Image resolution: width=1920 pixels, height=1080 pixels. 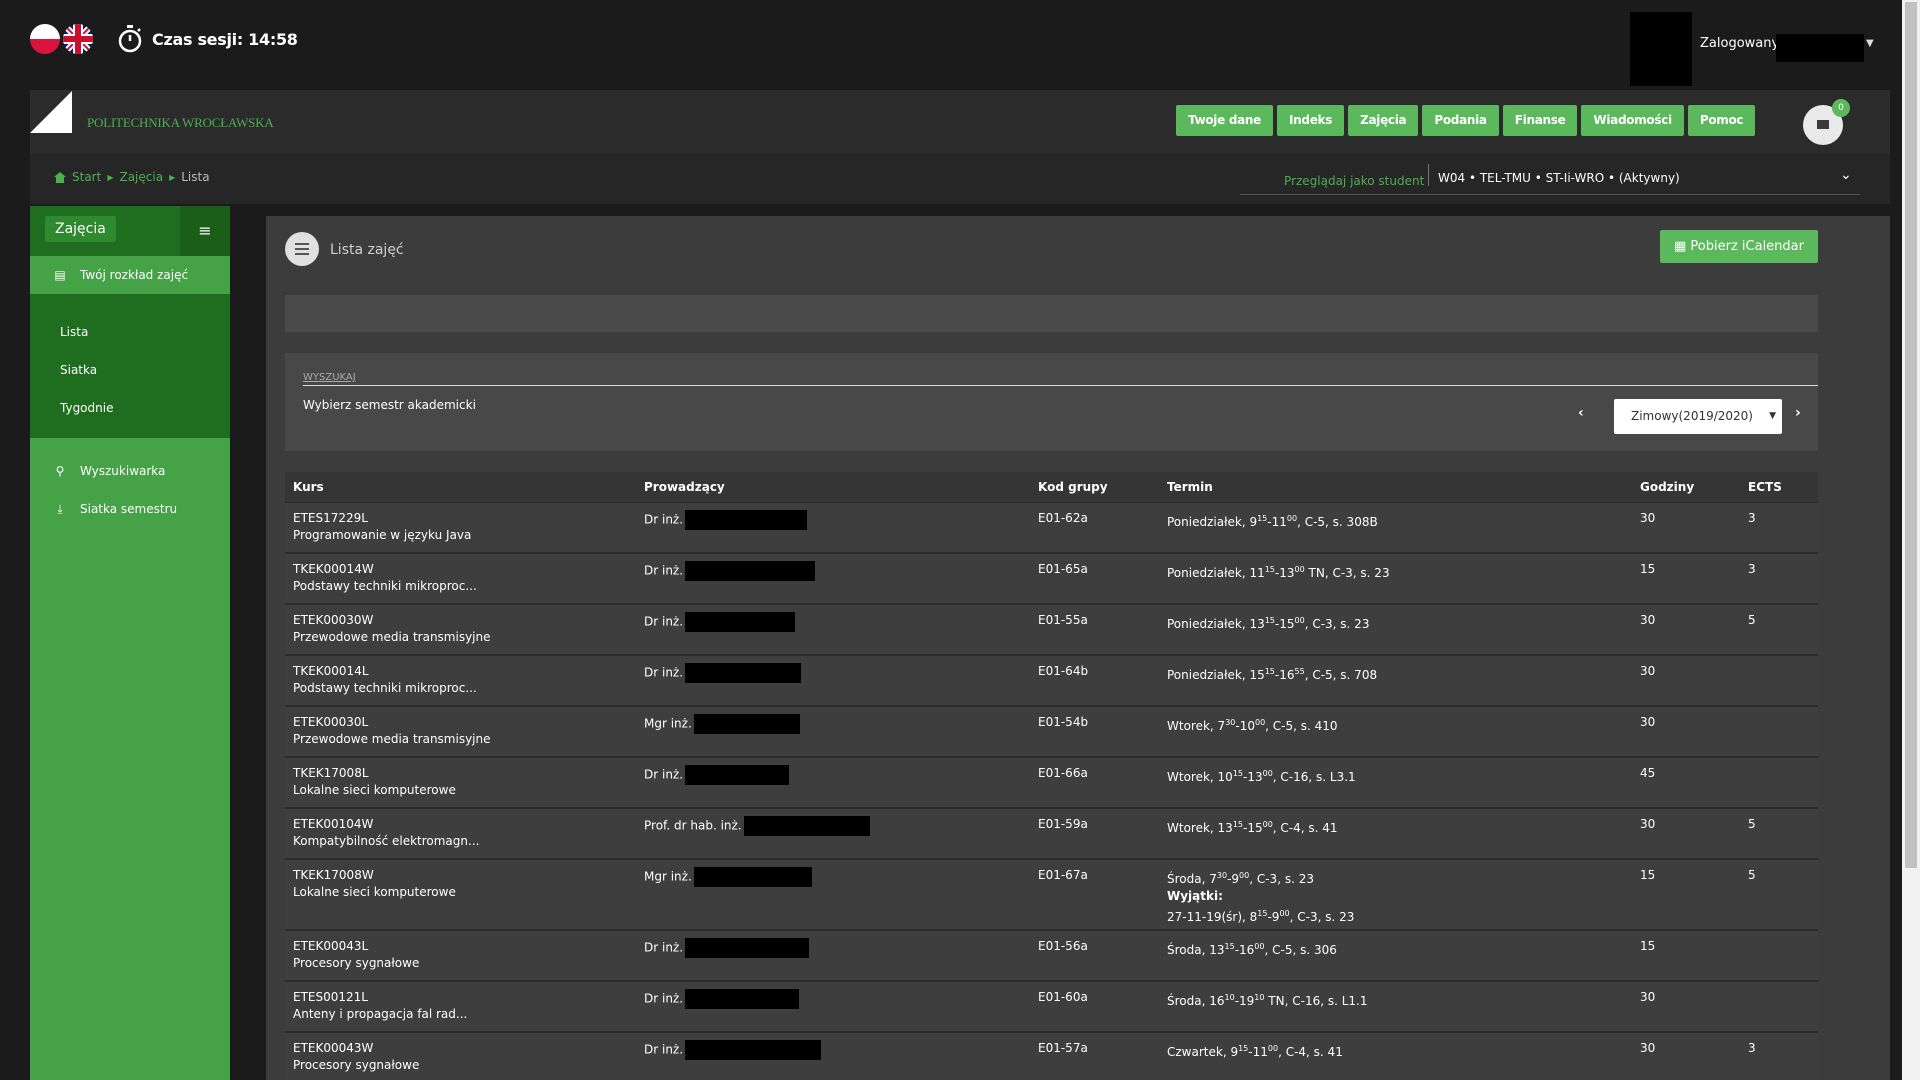 I want to click on course-cell: ETEK00030L Przewodowe media transmisyjne, so click(x=392, y=731).